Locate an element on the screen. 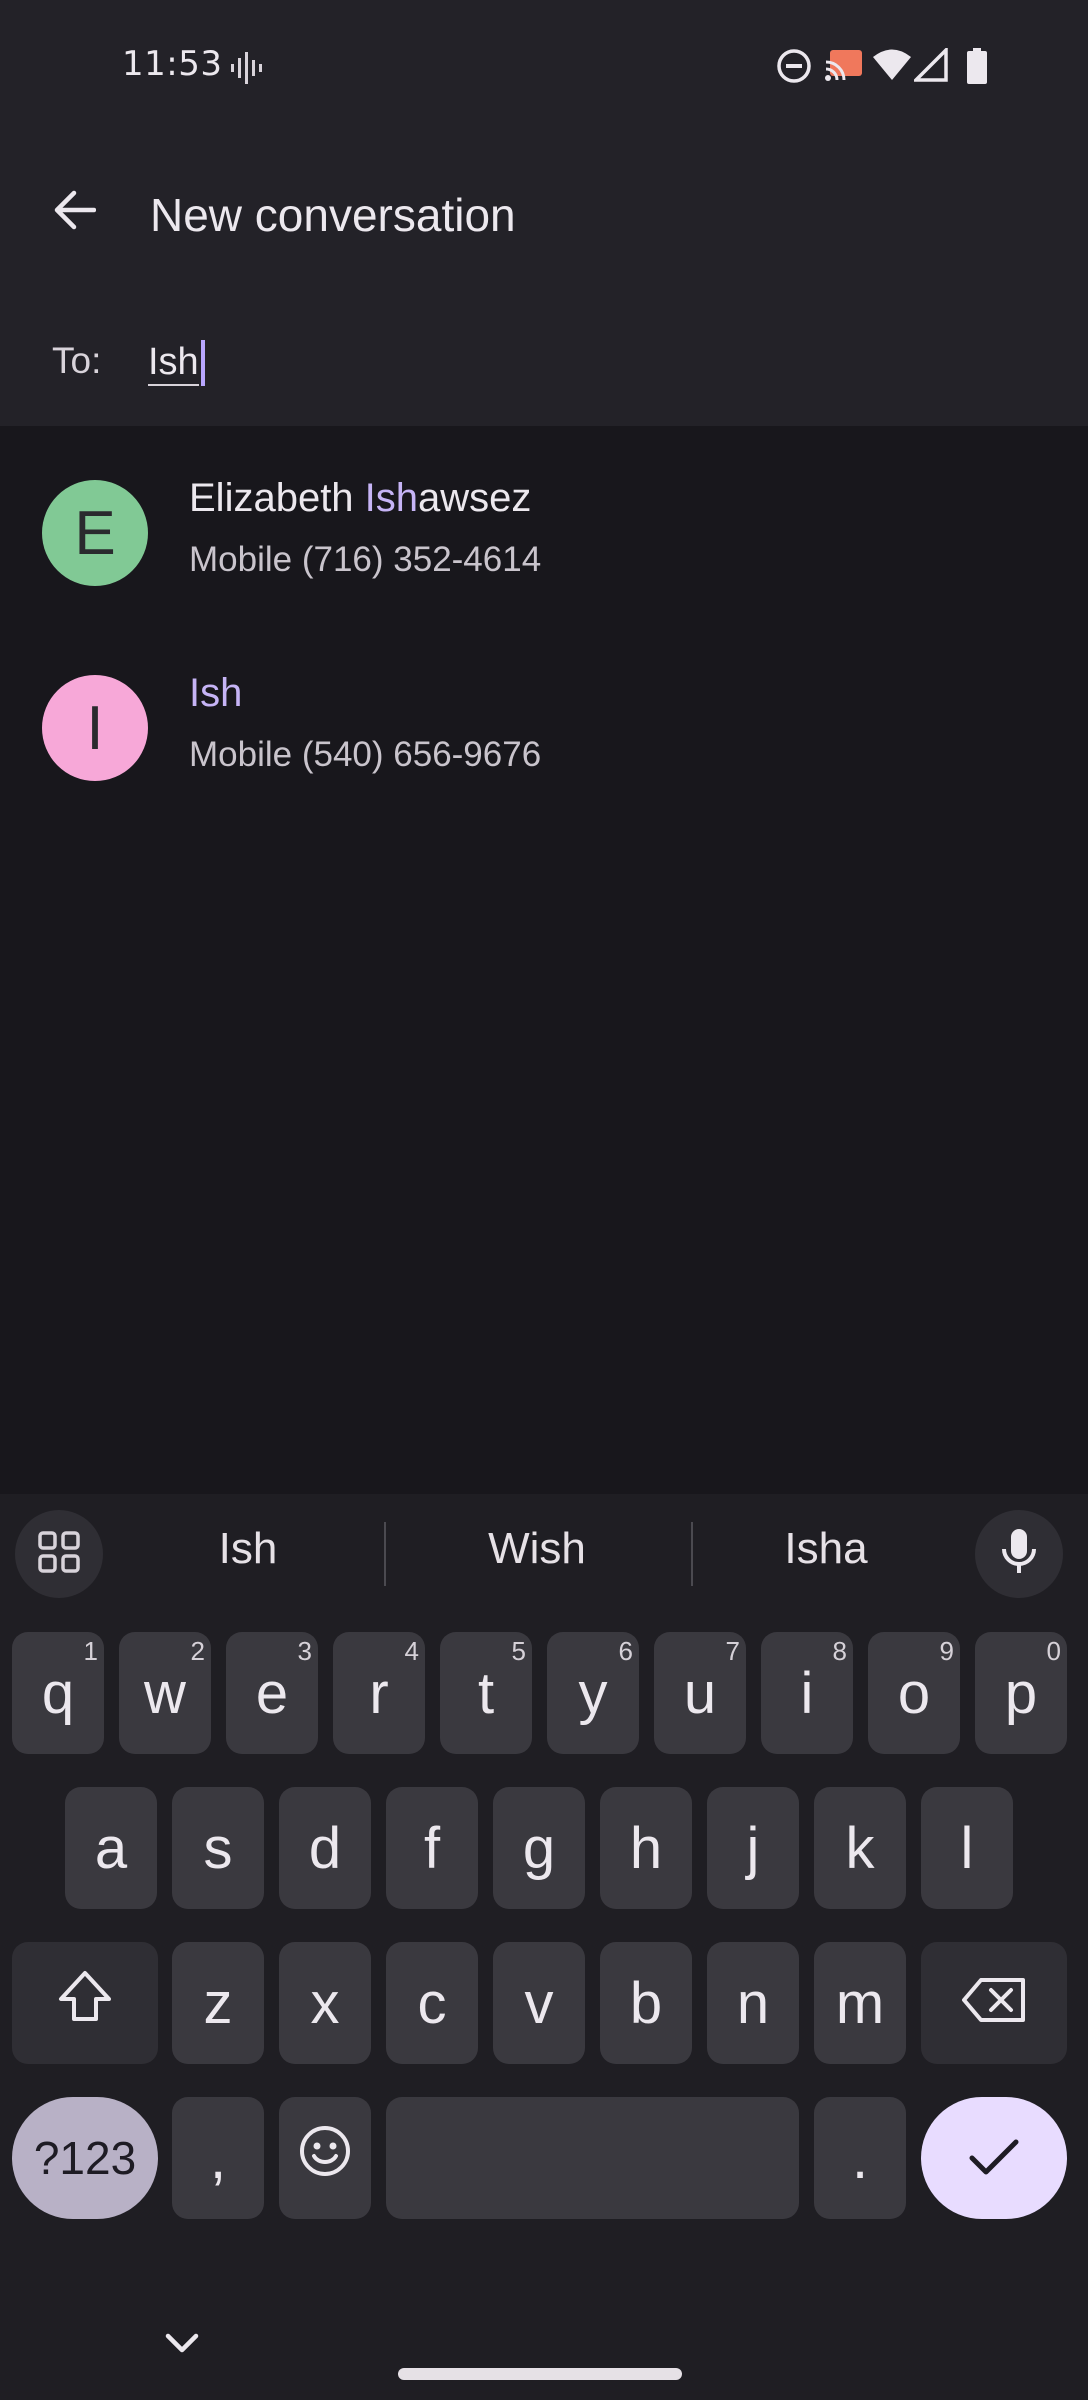 This screenshot has width=1088, height=2400. shift-key is located at coordinates (85, 2003).